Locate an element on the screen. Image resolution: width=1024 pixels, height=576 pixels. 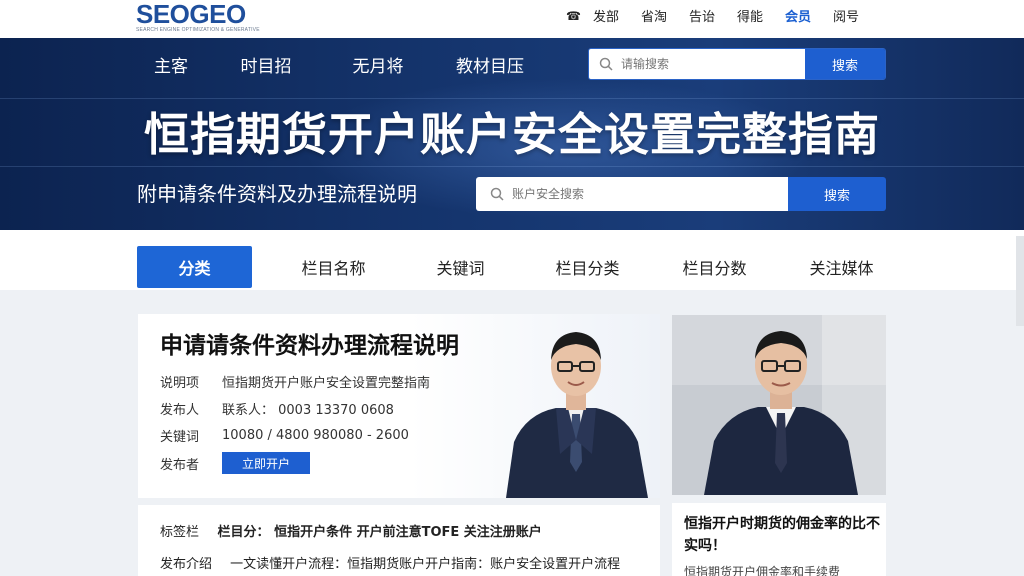
summary-label: 标签栏 is located at coordinates (180, 532).